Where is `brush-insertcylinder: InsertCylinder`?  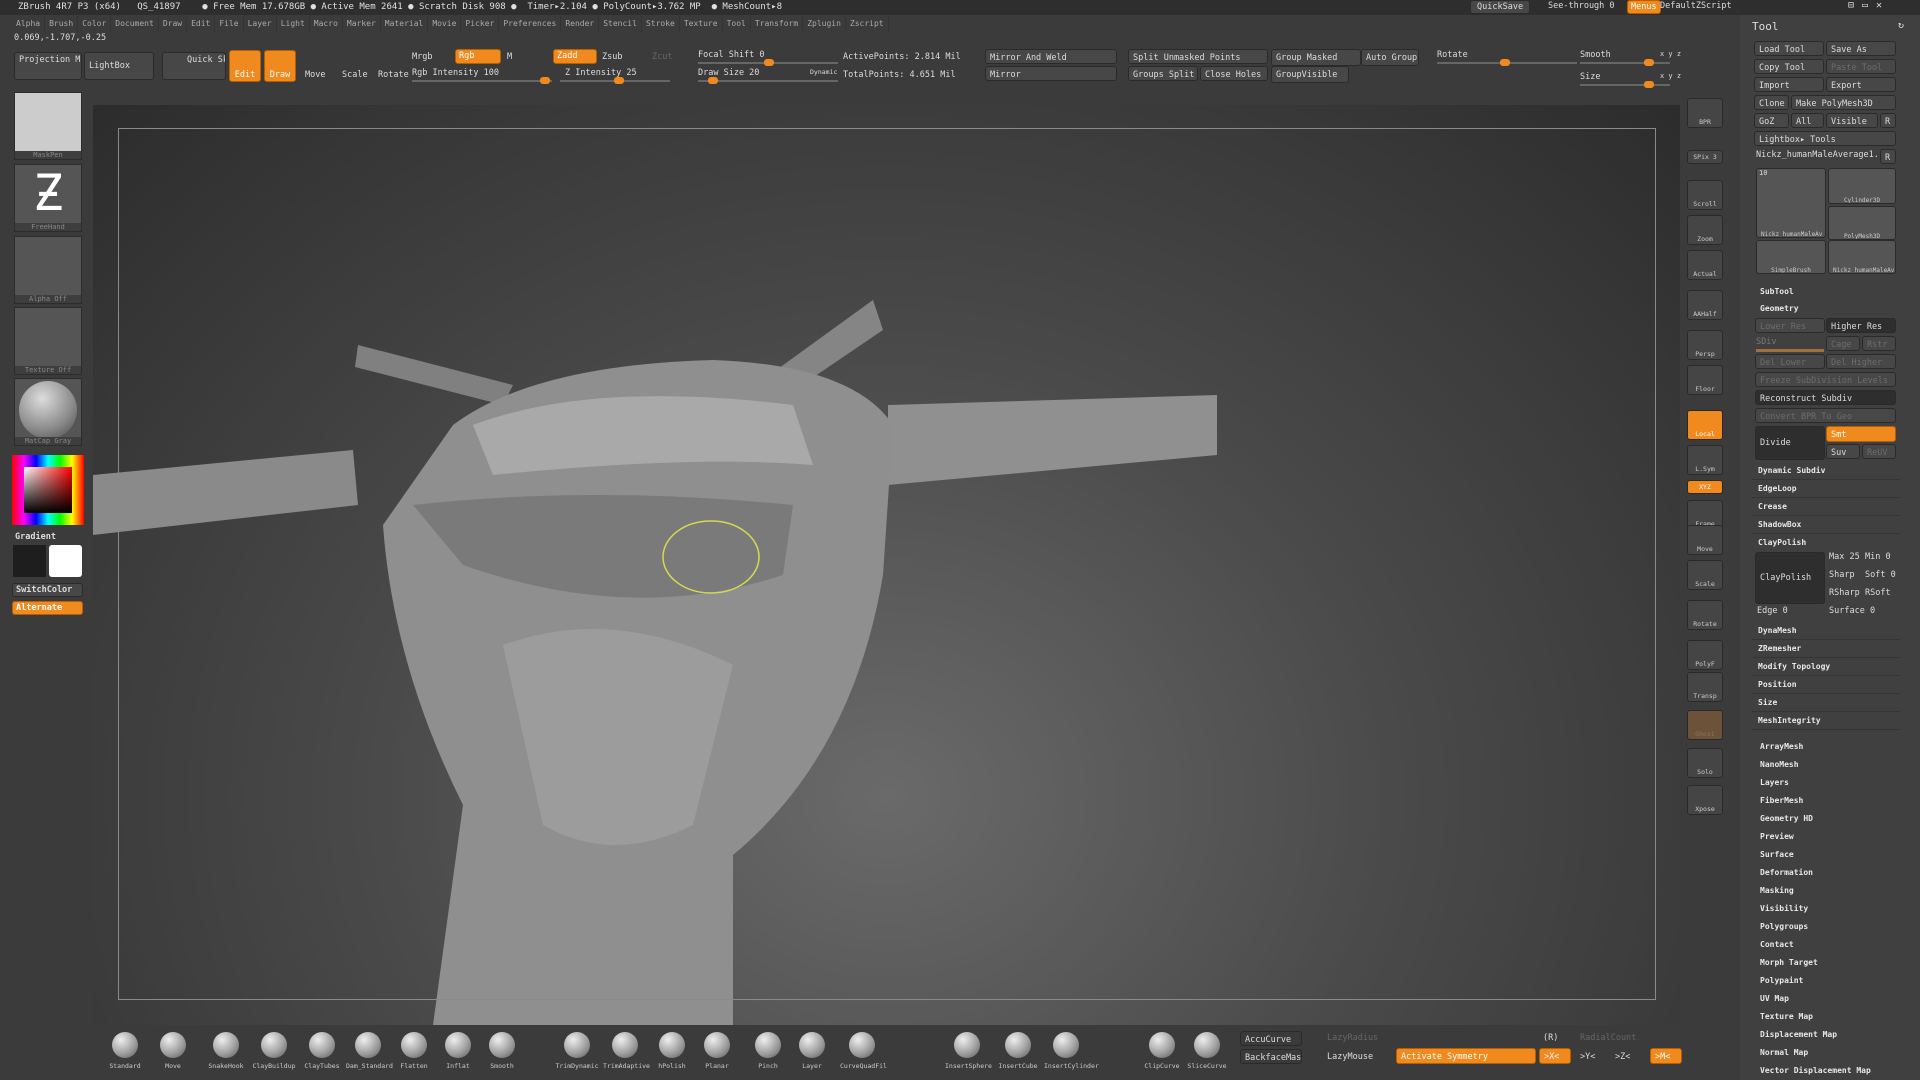 brush-insertcylinder: InsertCylinder is located at coordinates (1071, 1051).